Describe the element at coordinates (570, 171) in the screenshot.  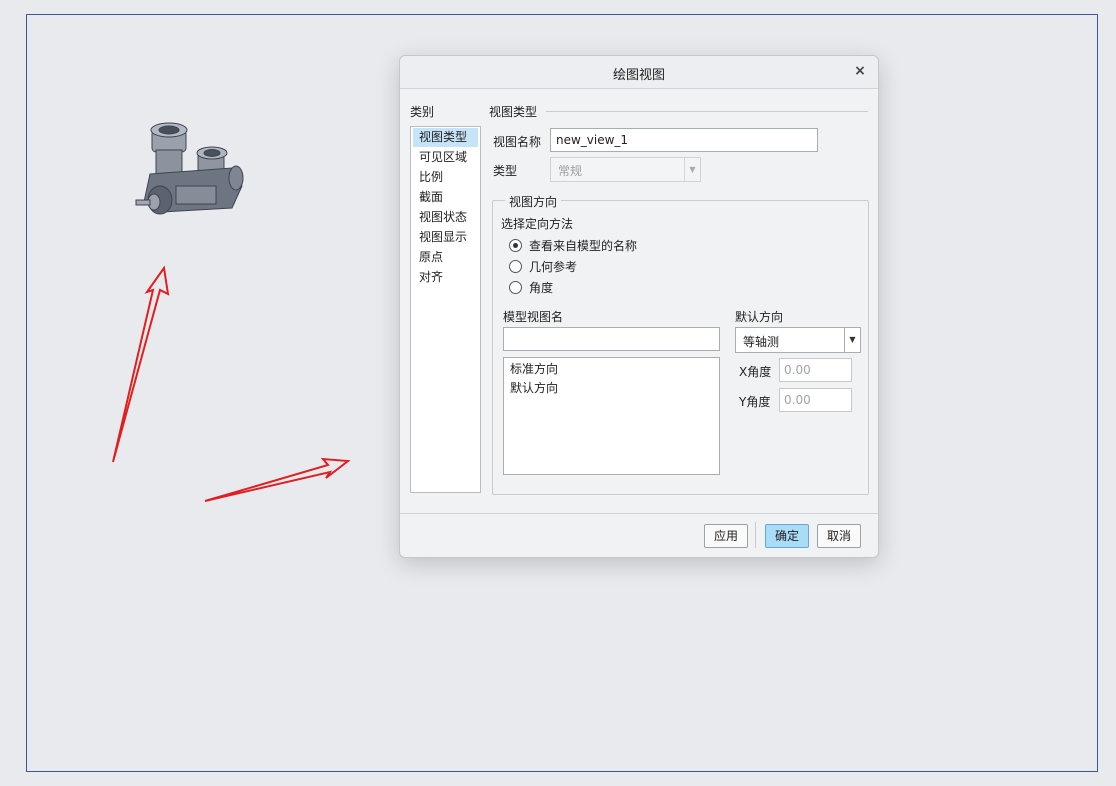
I see `type-select-value: 常规` at that location.